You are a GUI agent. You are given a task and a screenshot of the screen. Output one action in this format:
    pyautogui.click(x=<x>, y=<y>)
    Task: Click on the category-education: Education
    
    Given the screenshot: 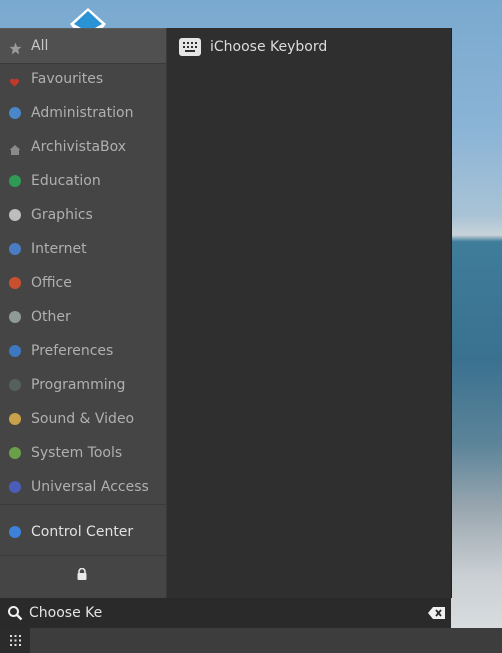 What is the action you would take?
    pyautogui.click(x=83, y=181)
    